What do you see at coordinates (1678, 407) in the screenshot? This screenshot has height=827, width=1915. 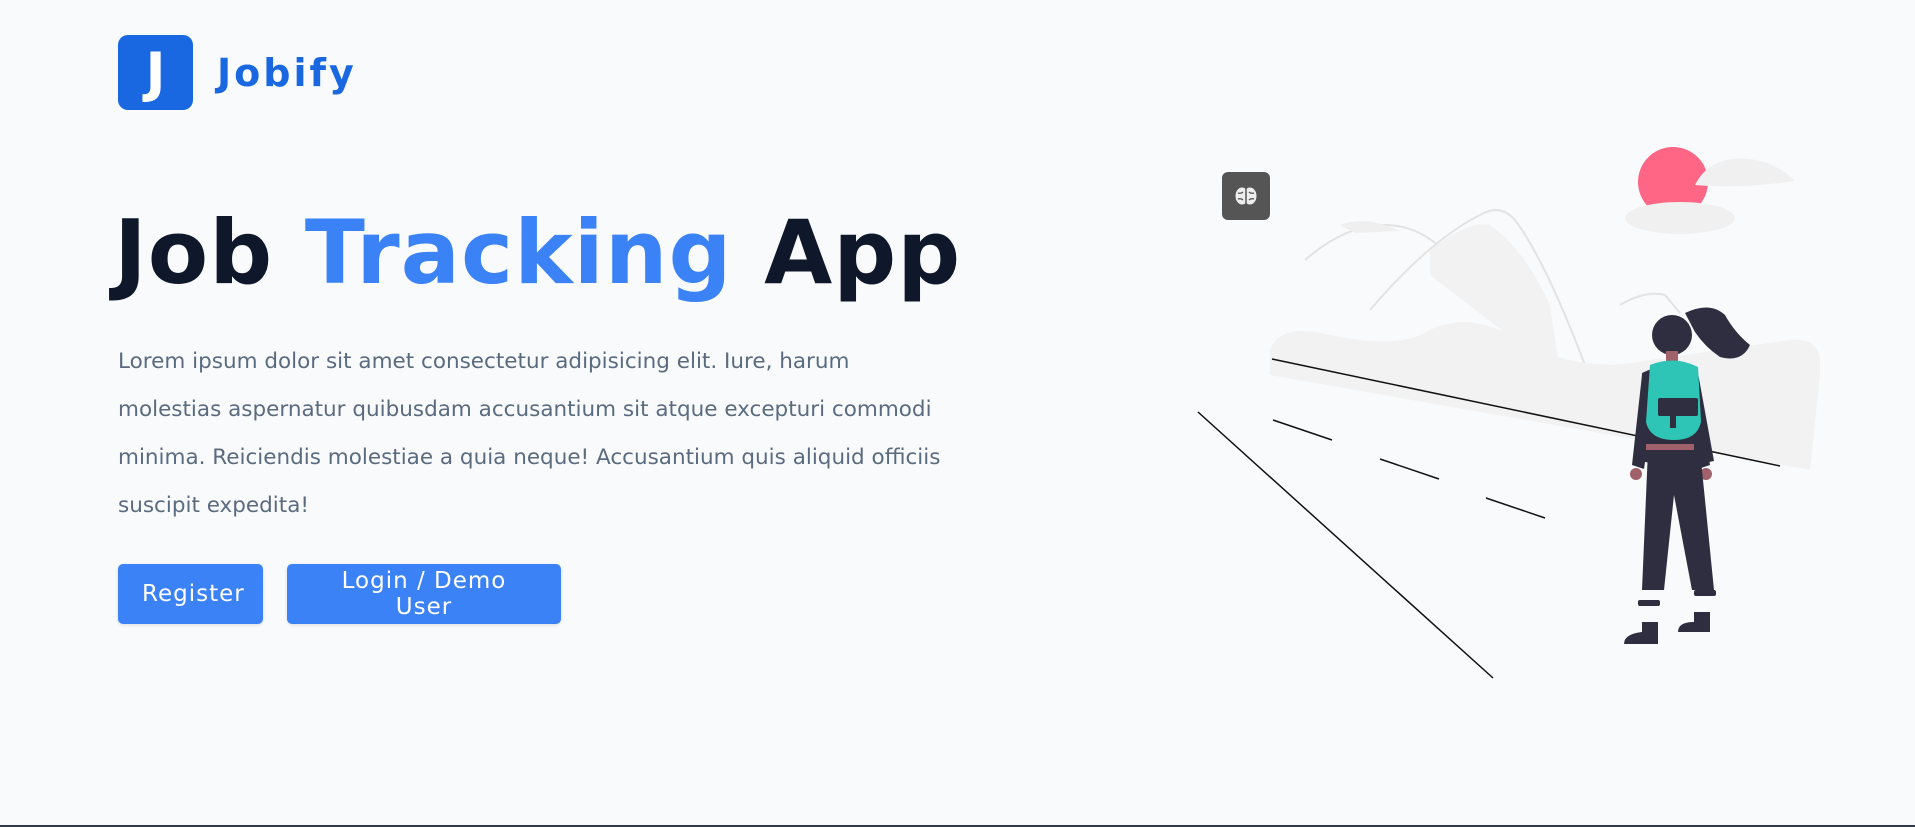 I see `backpack-pocket` at bounding box center [1678, 407].